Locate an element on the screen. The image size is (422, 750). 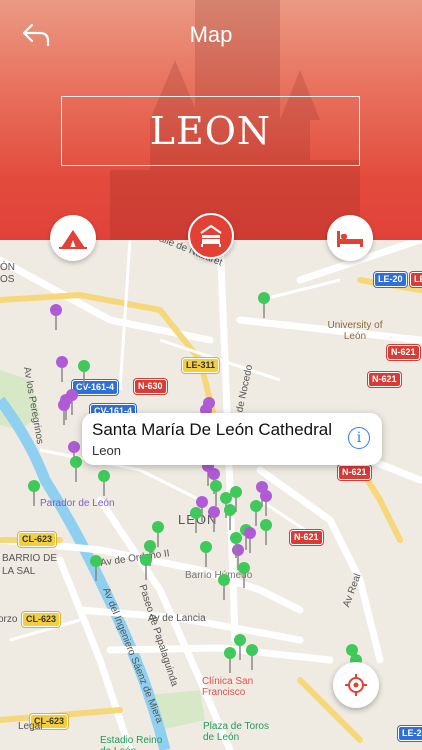
crosshair-icon is located at coordinates (356, 685).